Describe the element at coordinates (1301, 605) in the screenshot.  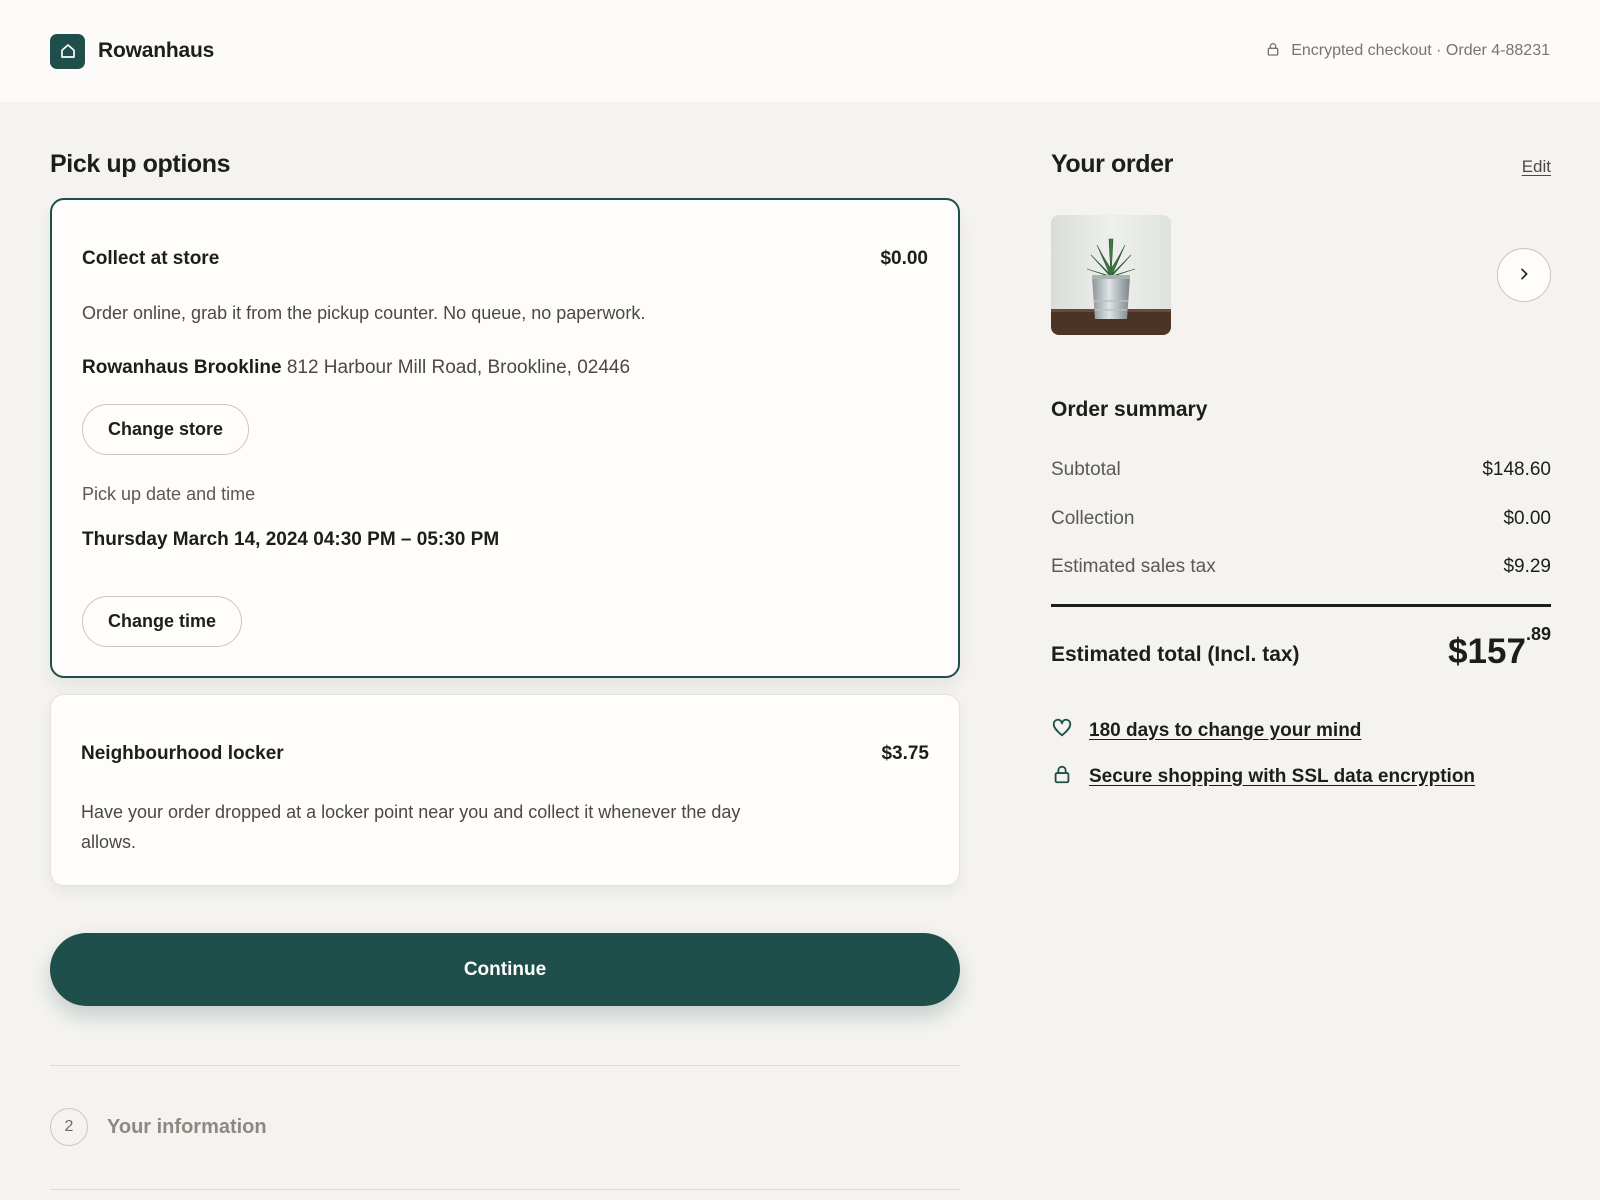
I see `total-divider` at that location.